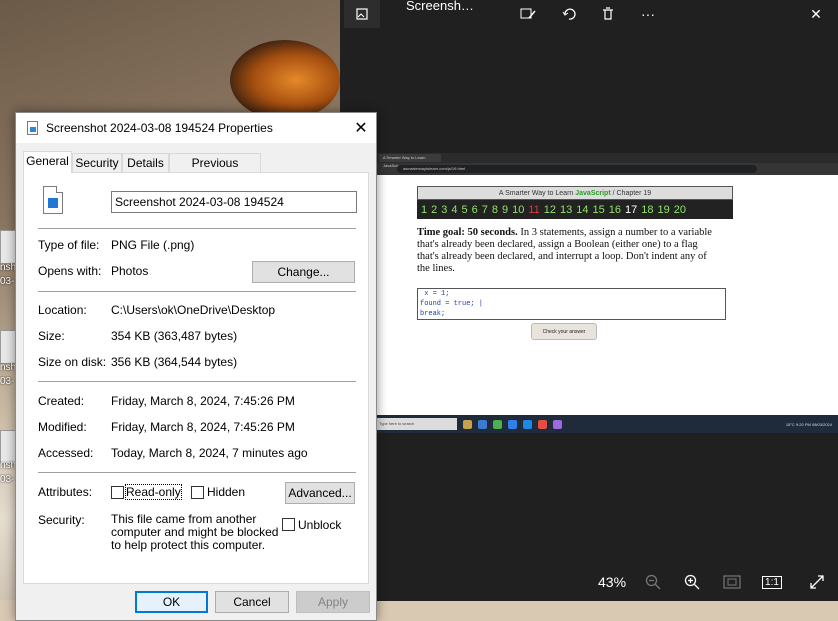  I want to click on unblock-checkbox, so click(288, 524).